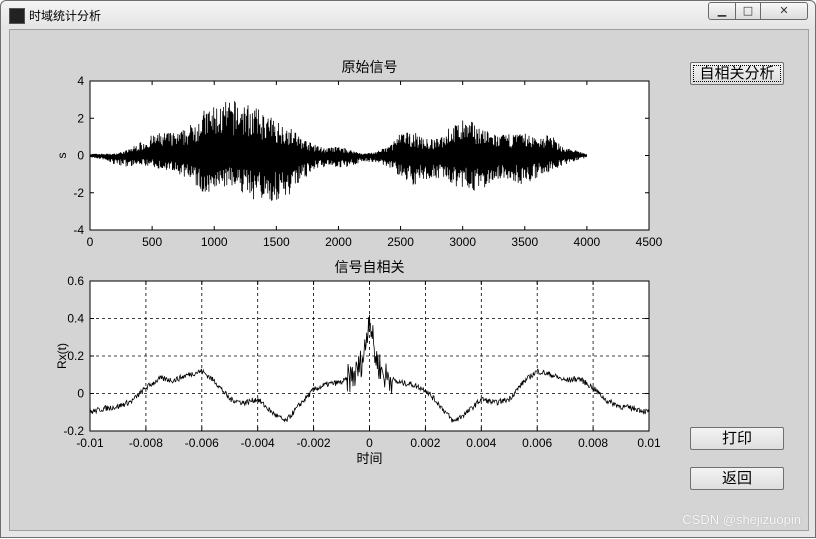 This screenshot has height=539, width=816. Describe the element at coordinates (62, 156) in the screenshot. I see `y-axis-label: s` at that location.